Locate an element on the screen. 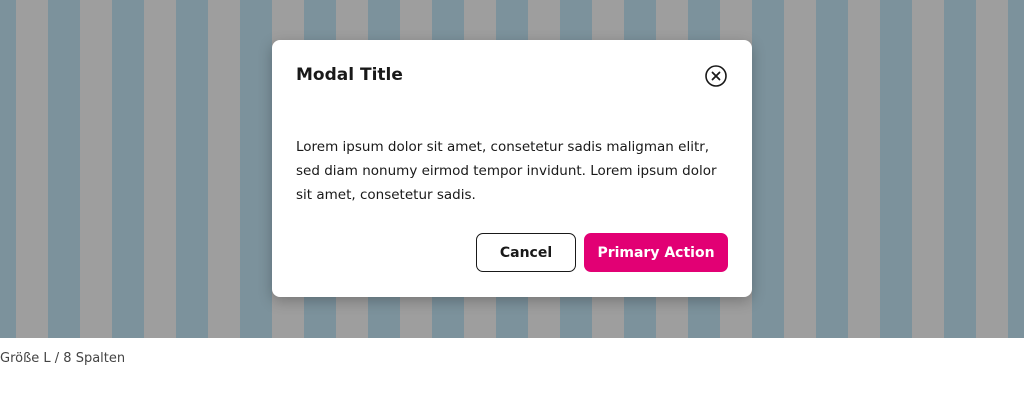  close-button is located at coordinates (716, 76).